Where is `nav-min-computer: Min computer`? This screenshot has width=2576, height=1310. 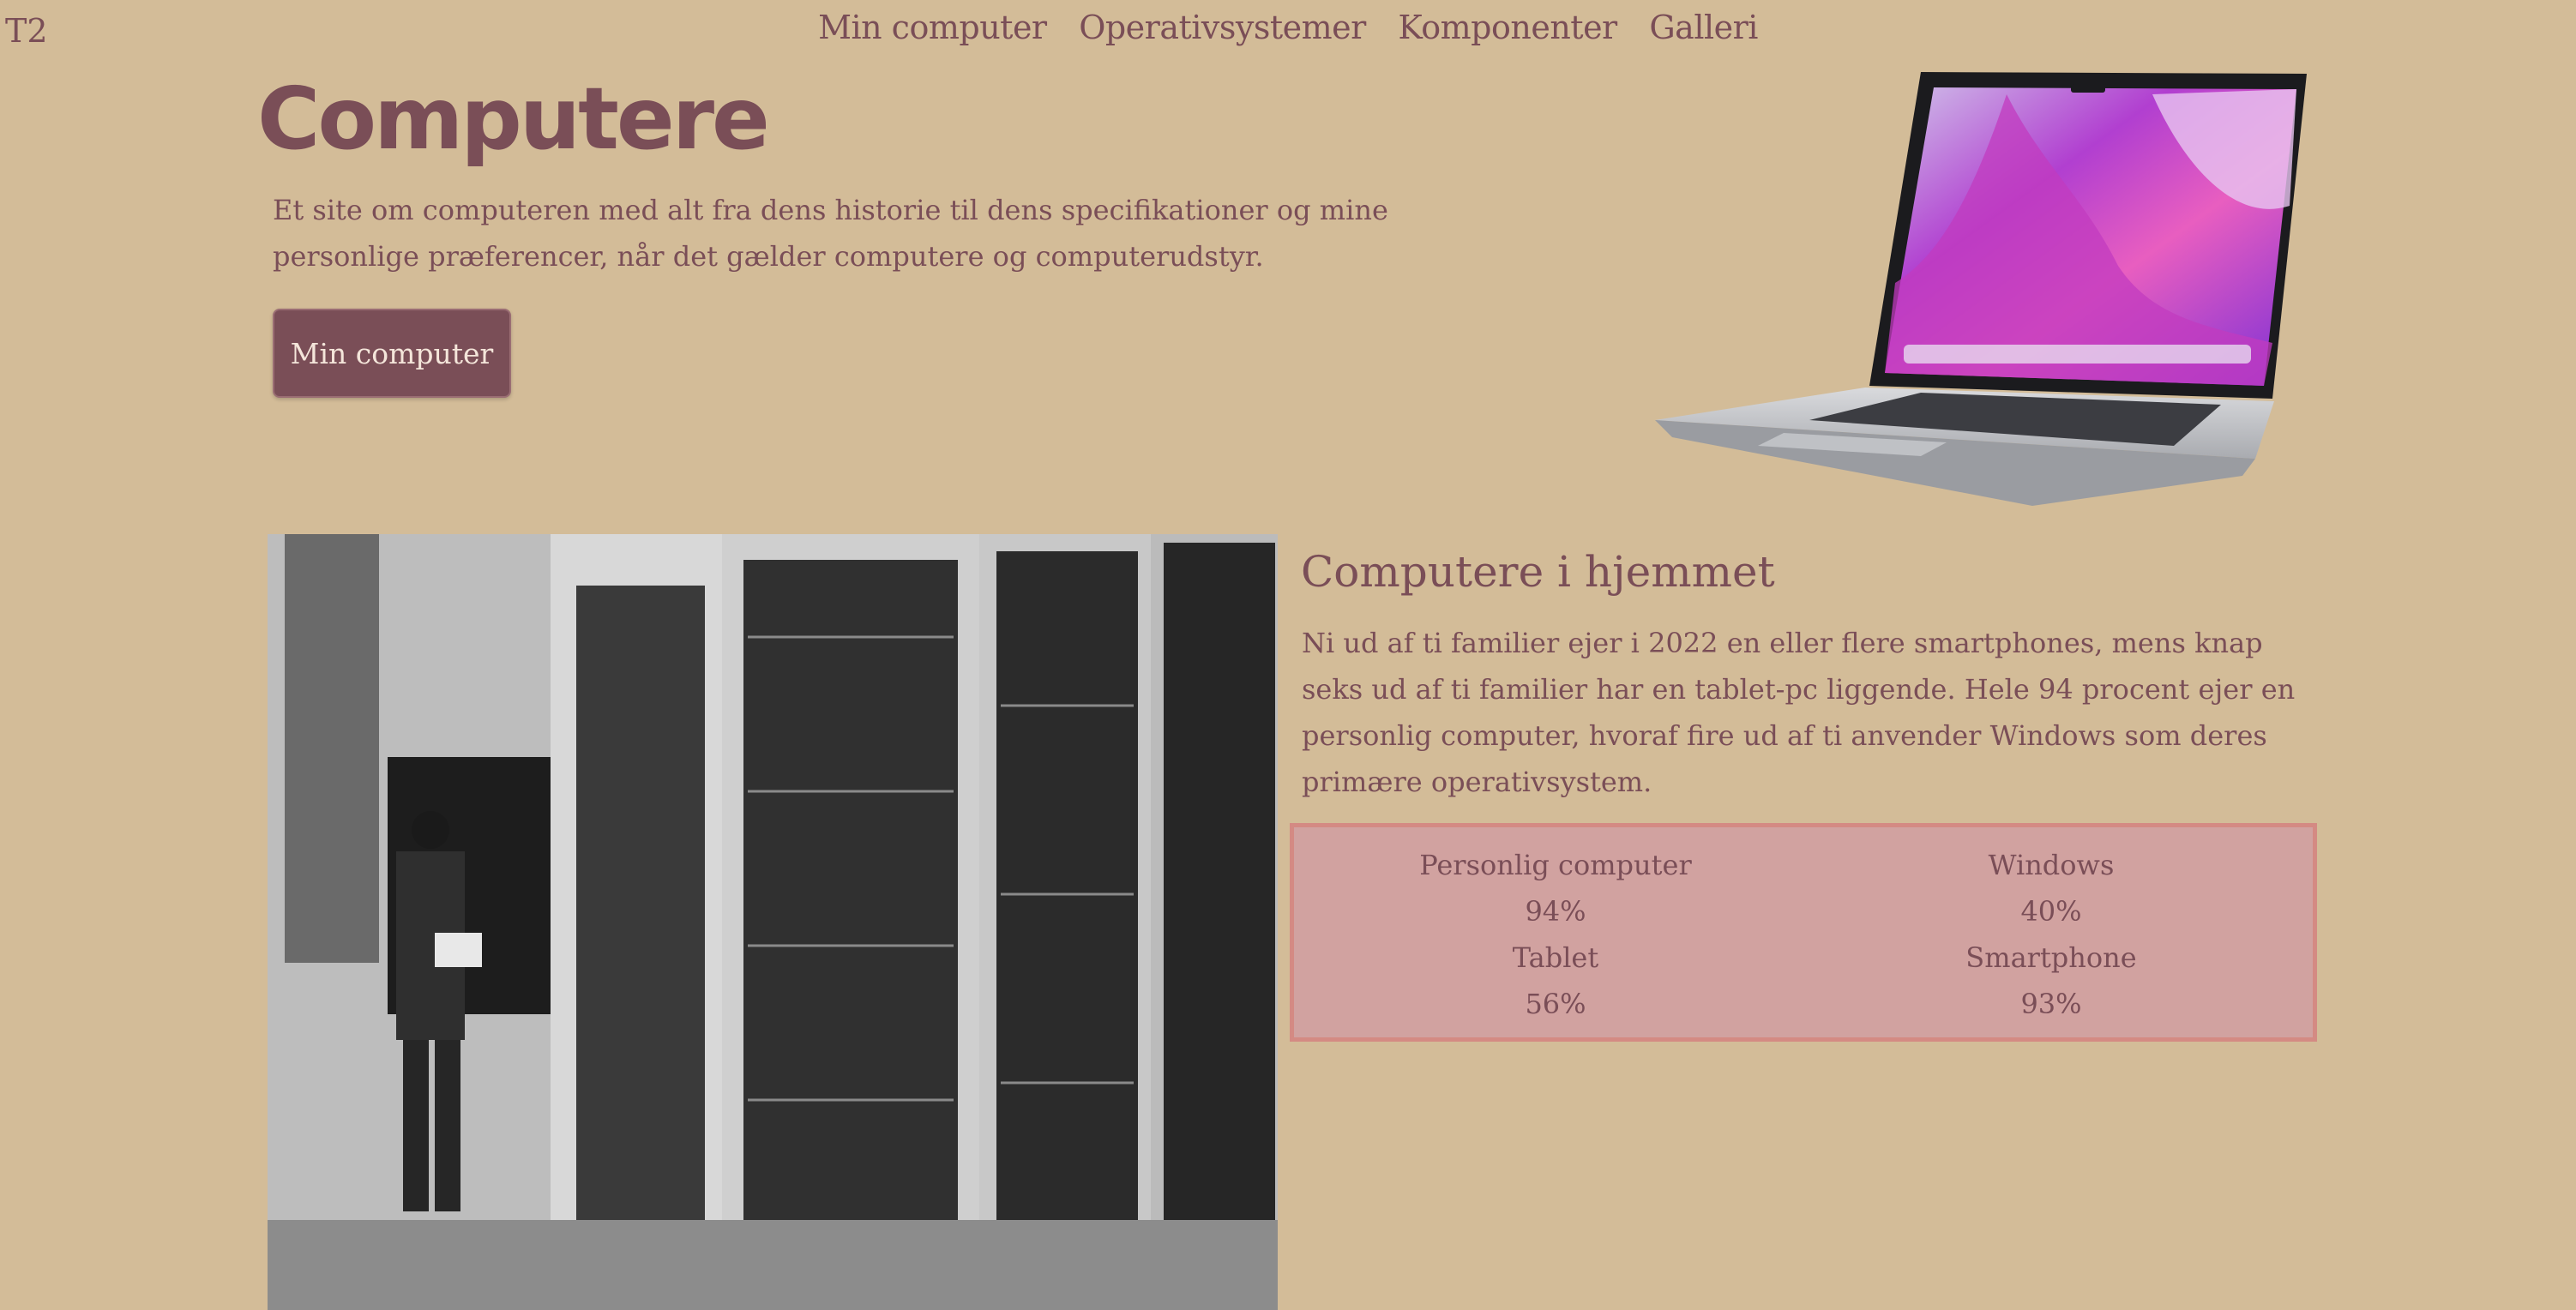 nav-min-computer: Min computer is located at coordinates (932, 27).